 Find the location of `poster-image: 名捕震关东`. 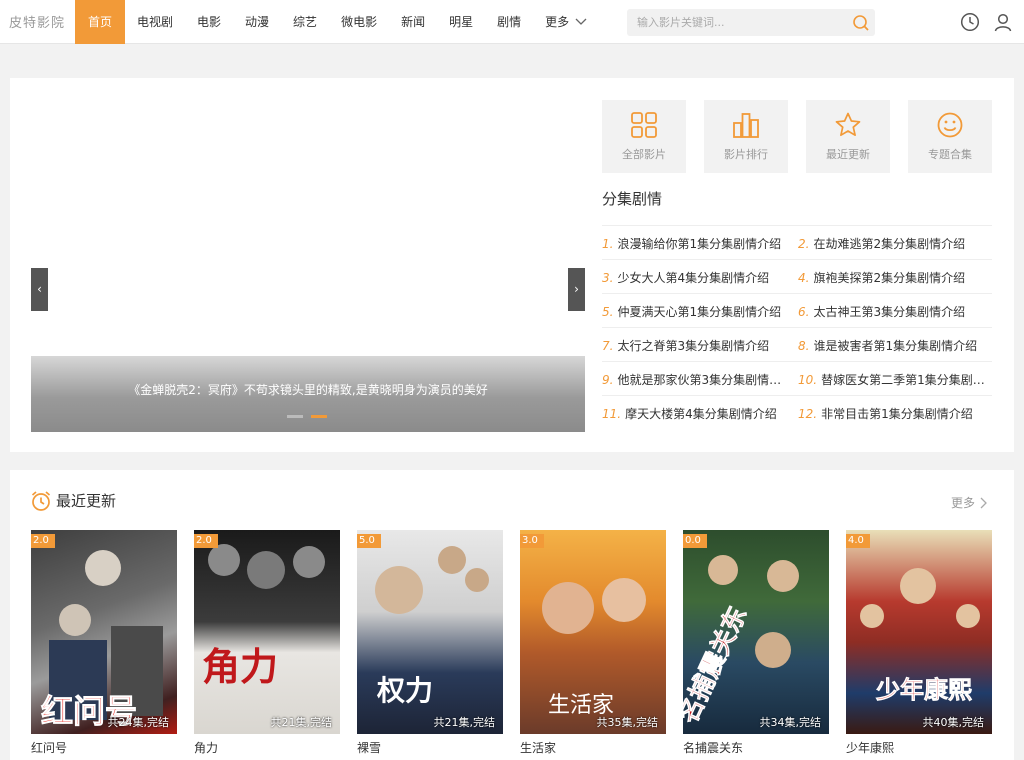

poster-image: 名捕震关东 is located at coordinates (741, 641).